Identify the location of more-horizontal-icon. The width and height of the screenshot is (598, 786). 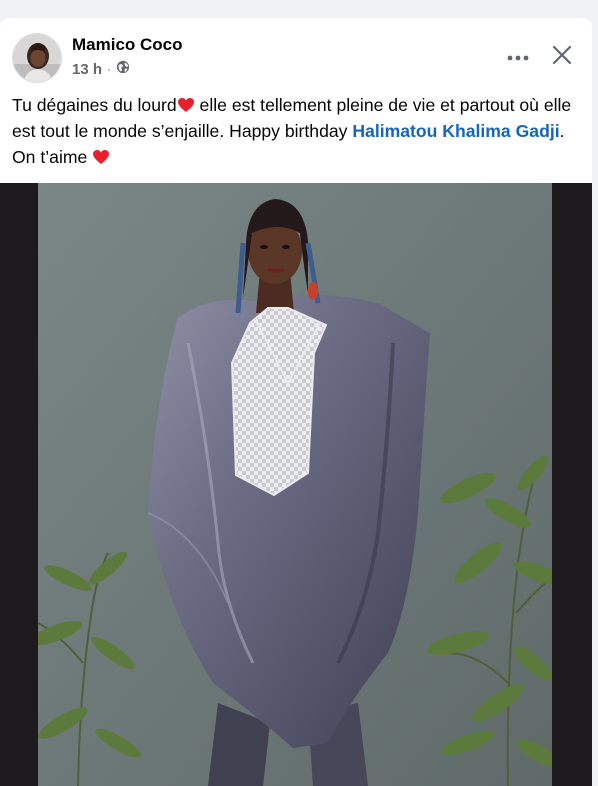
(518, 57).